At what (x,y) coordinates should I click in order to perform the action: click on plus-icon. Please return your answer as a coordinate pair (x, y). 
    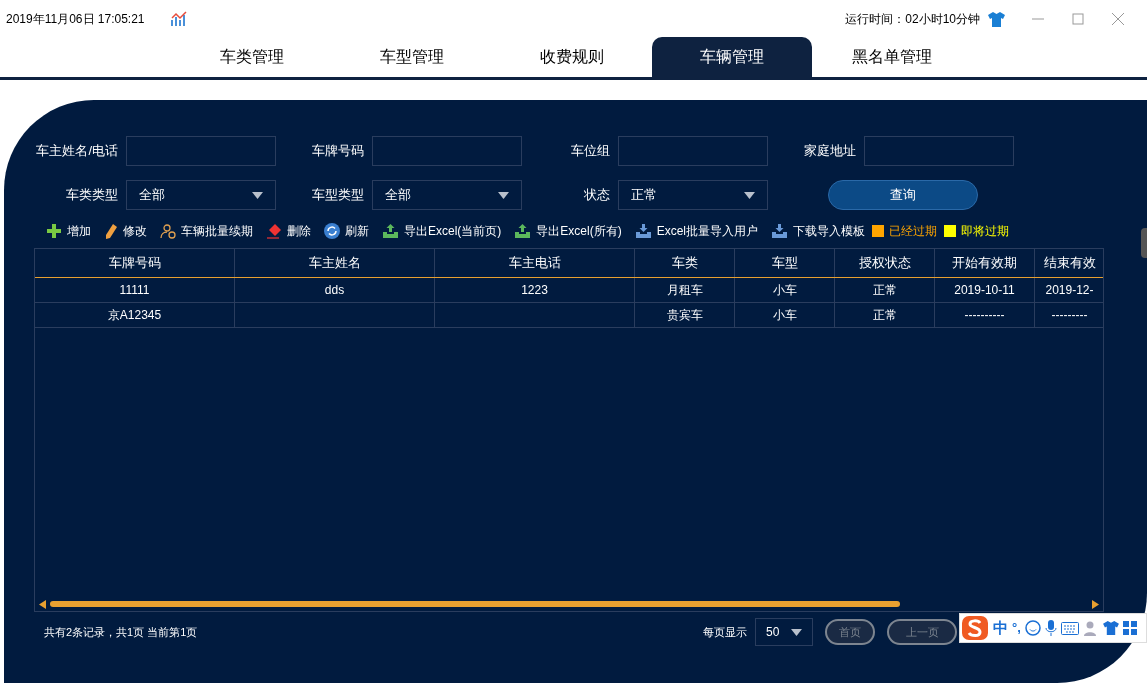
    Looking at the image, I should click on (54, 231).